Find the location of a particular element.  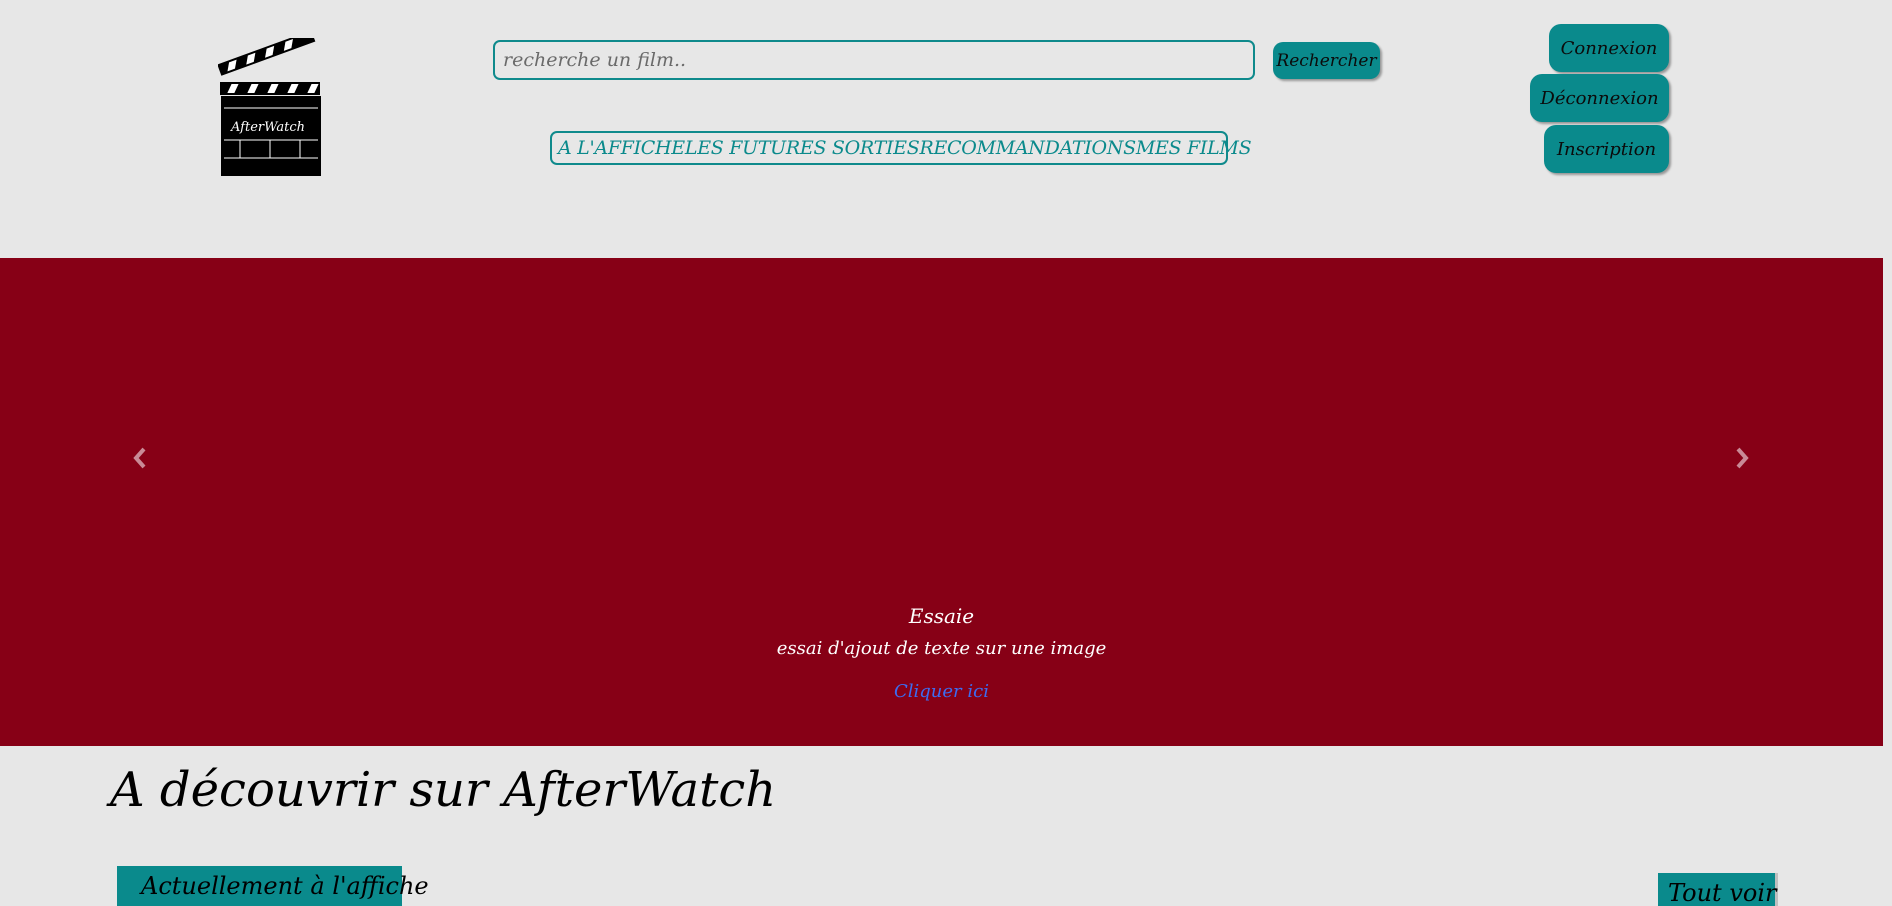

carousel-prev-button is located at coordinates (140, 458).